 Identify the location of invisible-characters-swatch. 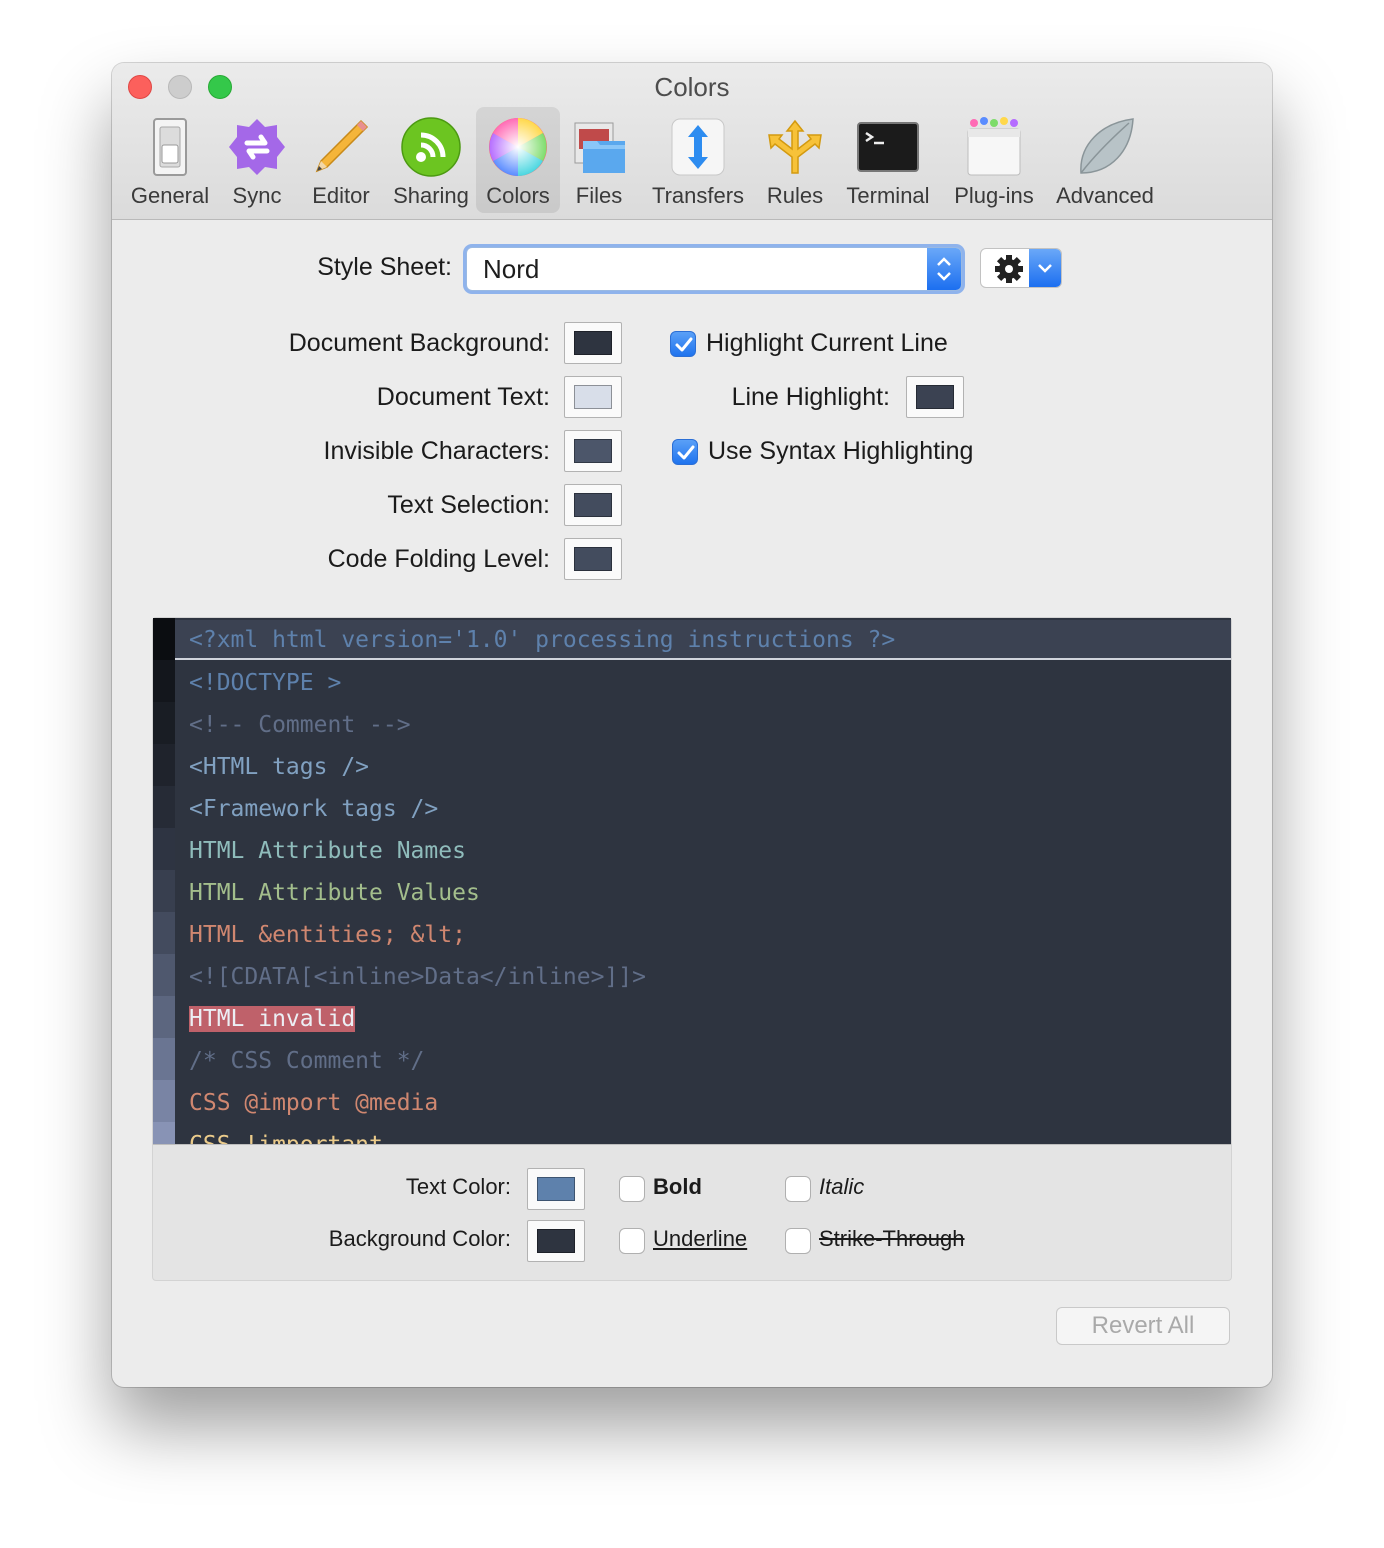
(593, 451).